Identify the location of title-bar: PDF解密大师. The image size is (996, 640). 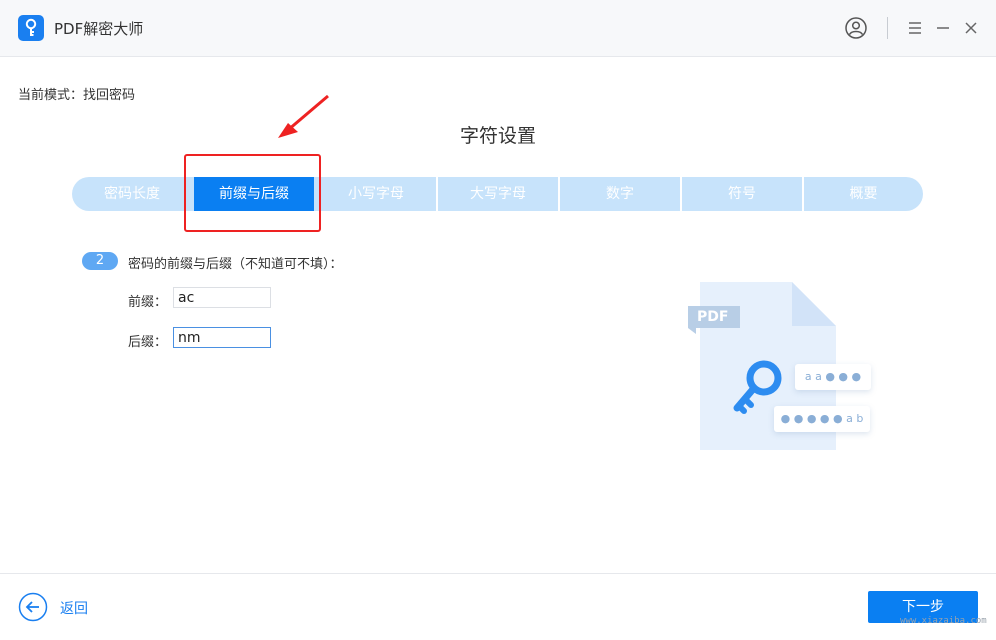
(498, 28).